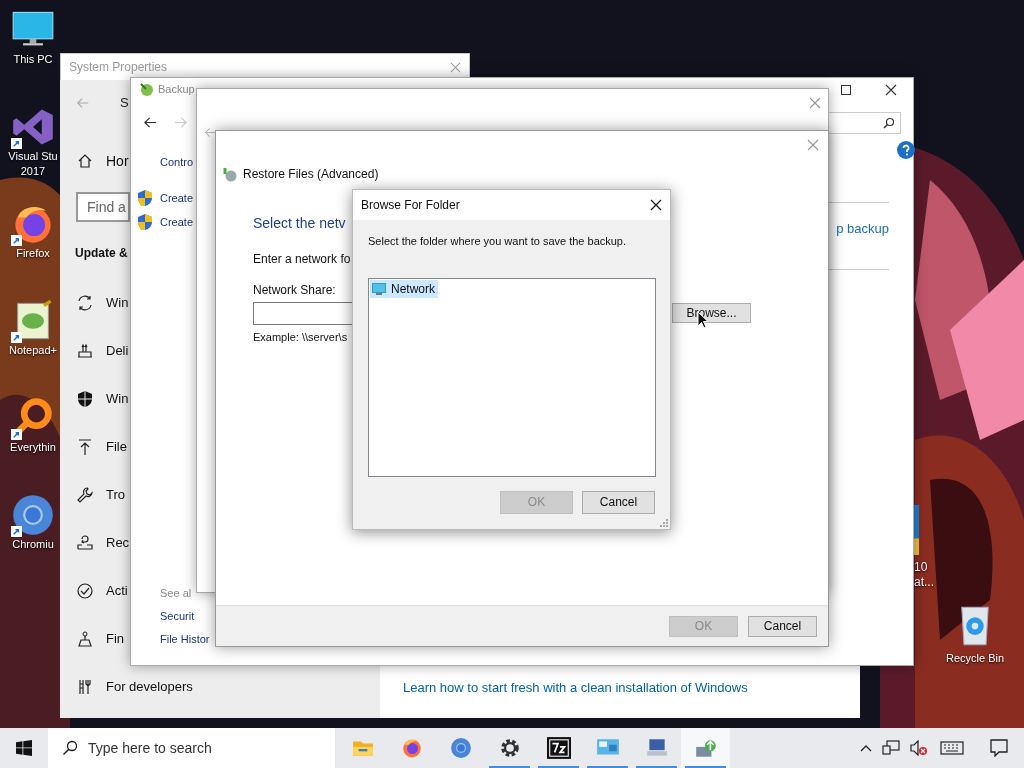 The image size is (1024, 768). Describe the element at coordinates (191, 748) in the screenshot. I see `search-field: Type here to search` at that location.